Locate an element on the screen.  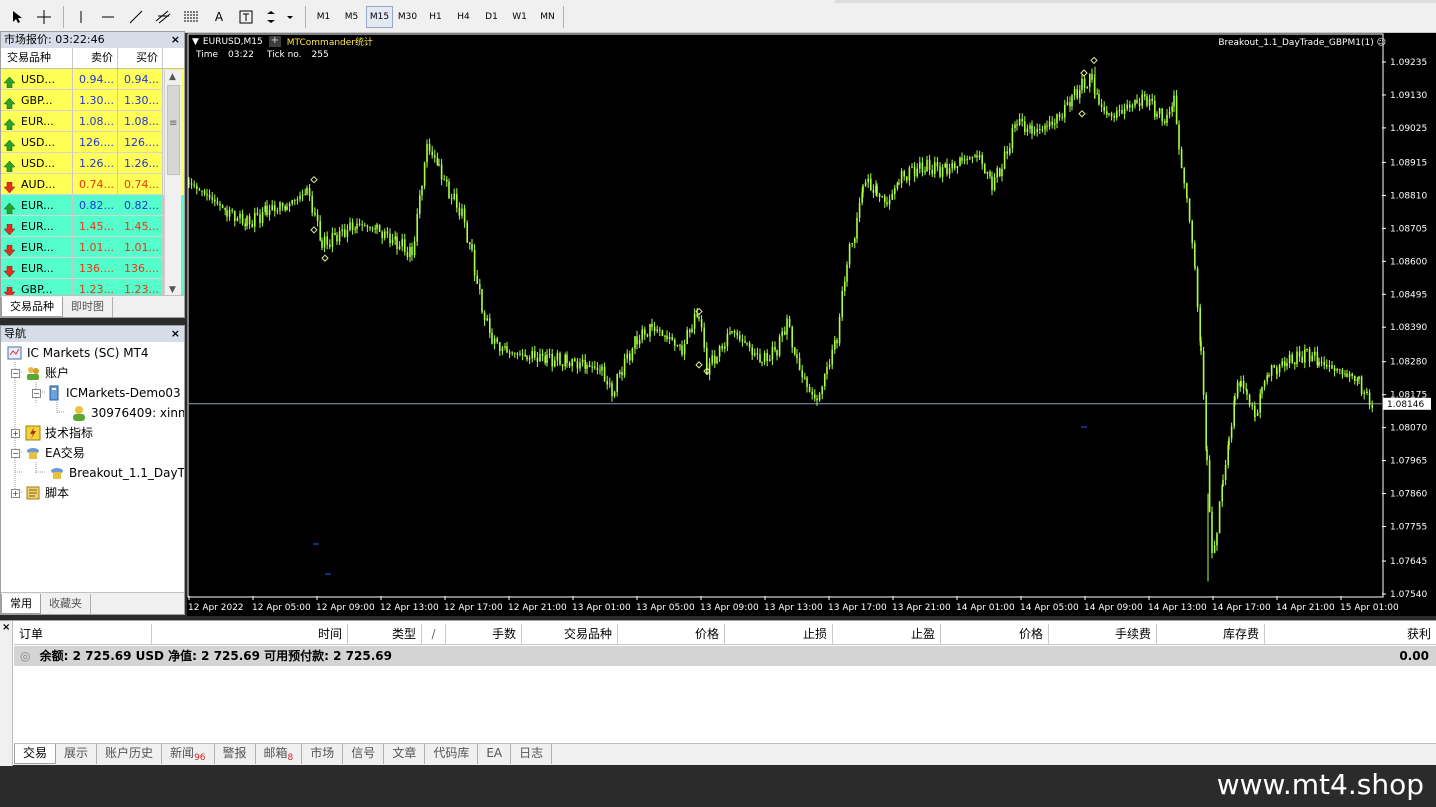
nav-scripts: + 脚本 is located at coordinates (40, 493).